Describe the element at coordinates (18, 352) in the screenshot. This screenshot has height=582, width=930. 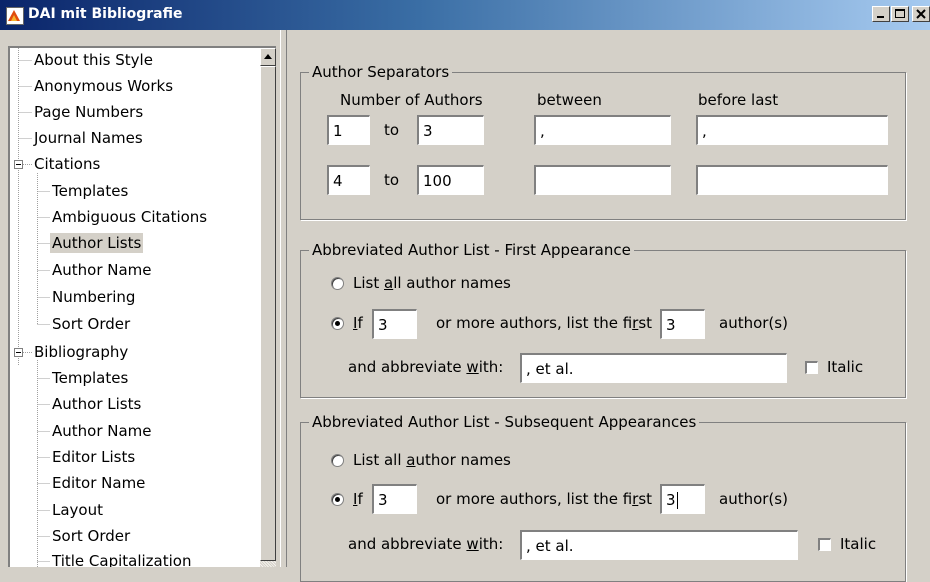
I see `bibliography-collapse-icon` at that location.